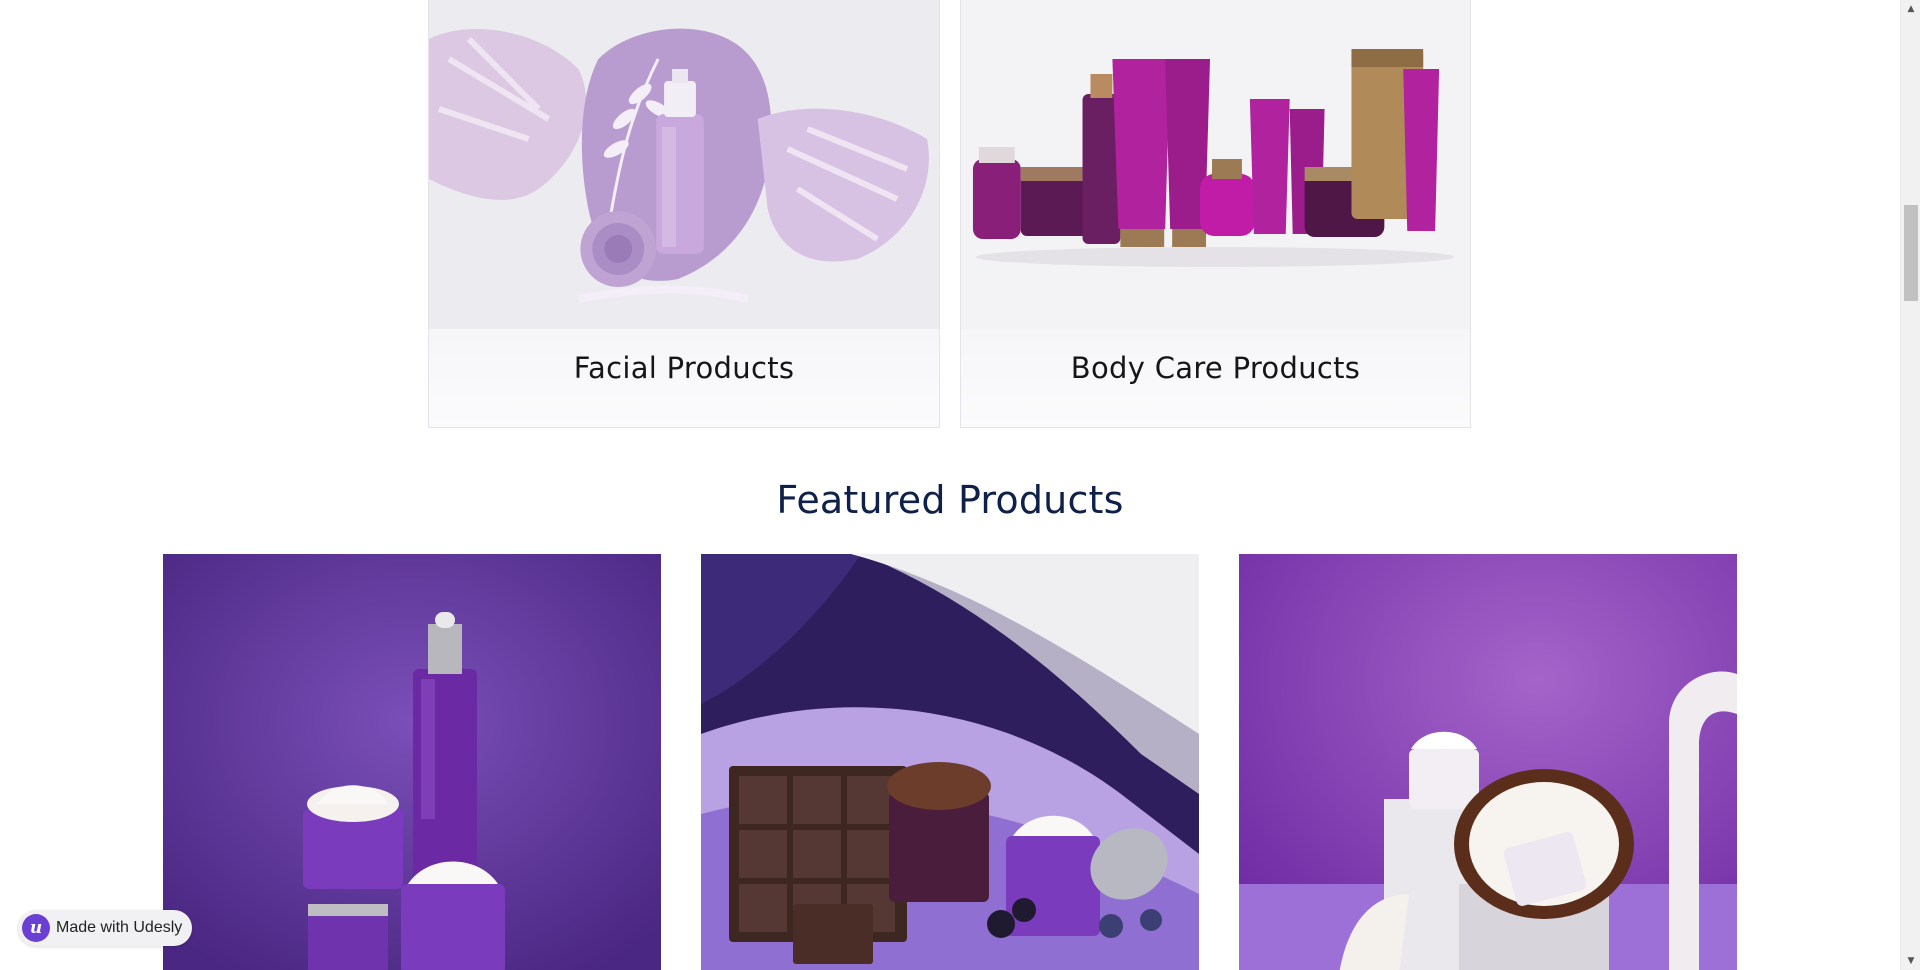  What do you see at coordinates (1910, 9) in the screenshot?
I see `triangle-up-icon: ▲` at bounding box center [1910, 9].